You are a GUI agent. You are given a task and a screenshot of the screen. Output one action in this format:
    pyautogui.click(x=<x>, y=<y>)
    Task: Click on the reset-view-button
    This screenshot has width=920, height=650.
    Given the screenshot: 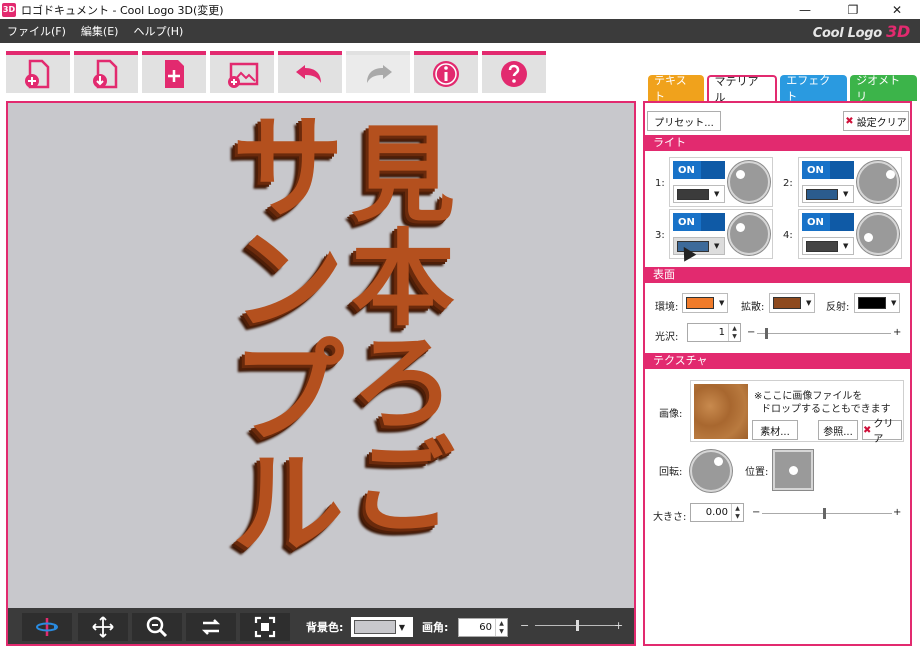 What is the action you would take?
    pyautogui.click(x=211, y=627)
    